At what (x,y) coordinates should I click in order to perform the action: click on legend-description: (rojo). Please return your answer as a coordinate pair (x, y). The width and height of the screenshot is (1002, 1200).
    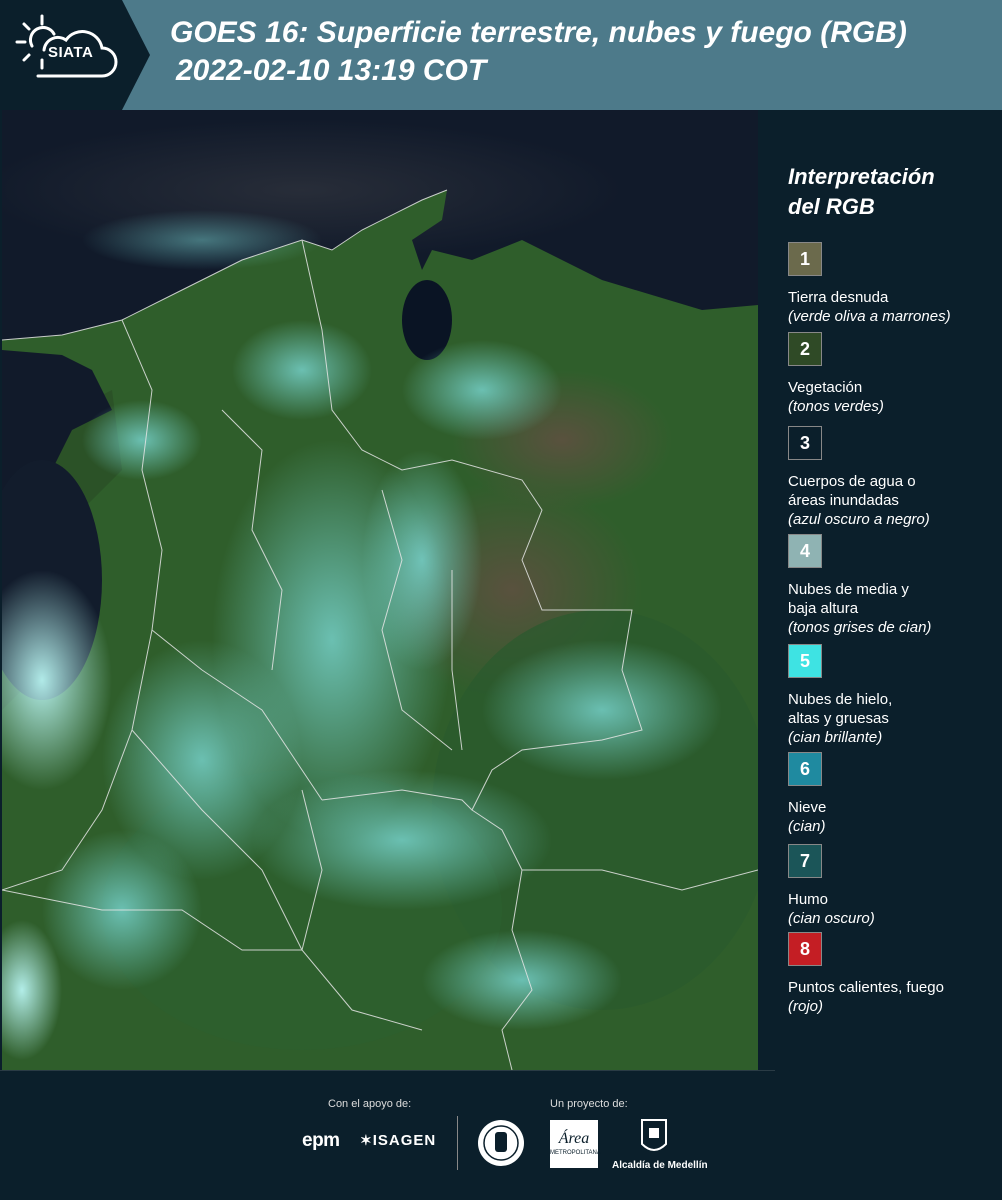
    Looking at the image, I should click on (806, 1006).